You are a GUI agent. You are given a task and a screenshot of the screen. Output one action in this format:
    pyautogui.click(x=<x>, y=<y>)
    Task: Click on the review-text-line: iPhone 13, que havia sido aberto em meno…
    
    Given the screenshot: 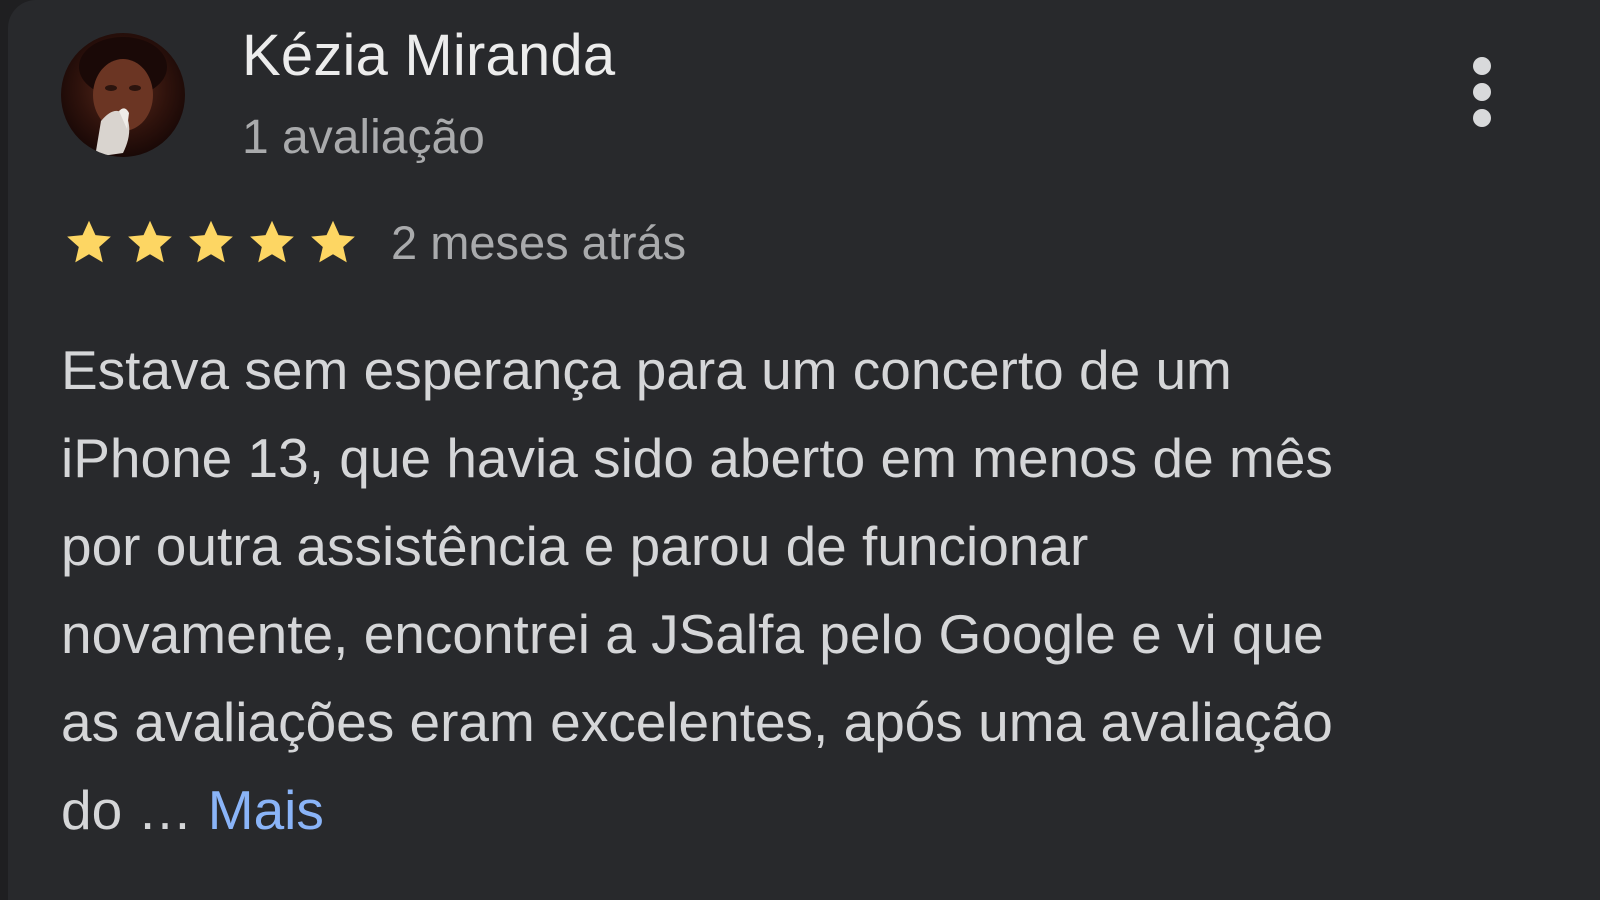 What is the action you would take?
    pyautogui.click(x=697, y=458)
    